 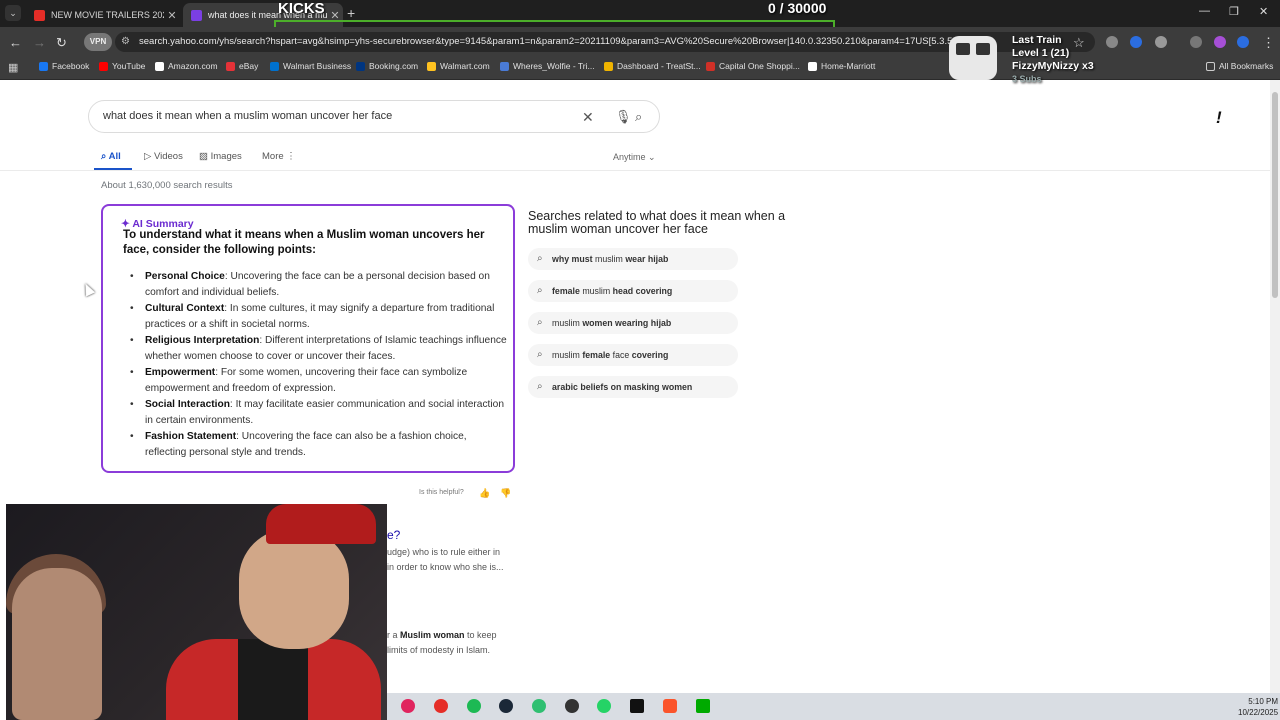 What do you see at coordinates (289, 156) in the screenshot?
I see `more-dots-icon: ⋮` at bounding box center [289, 156].